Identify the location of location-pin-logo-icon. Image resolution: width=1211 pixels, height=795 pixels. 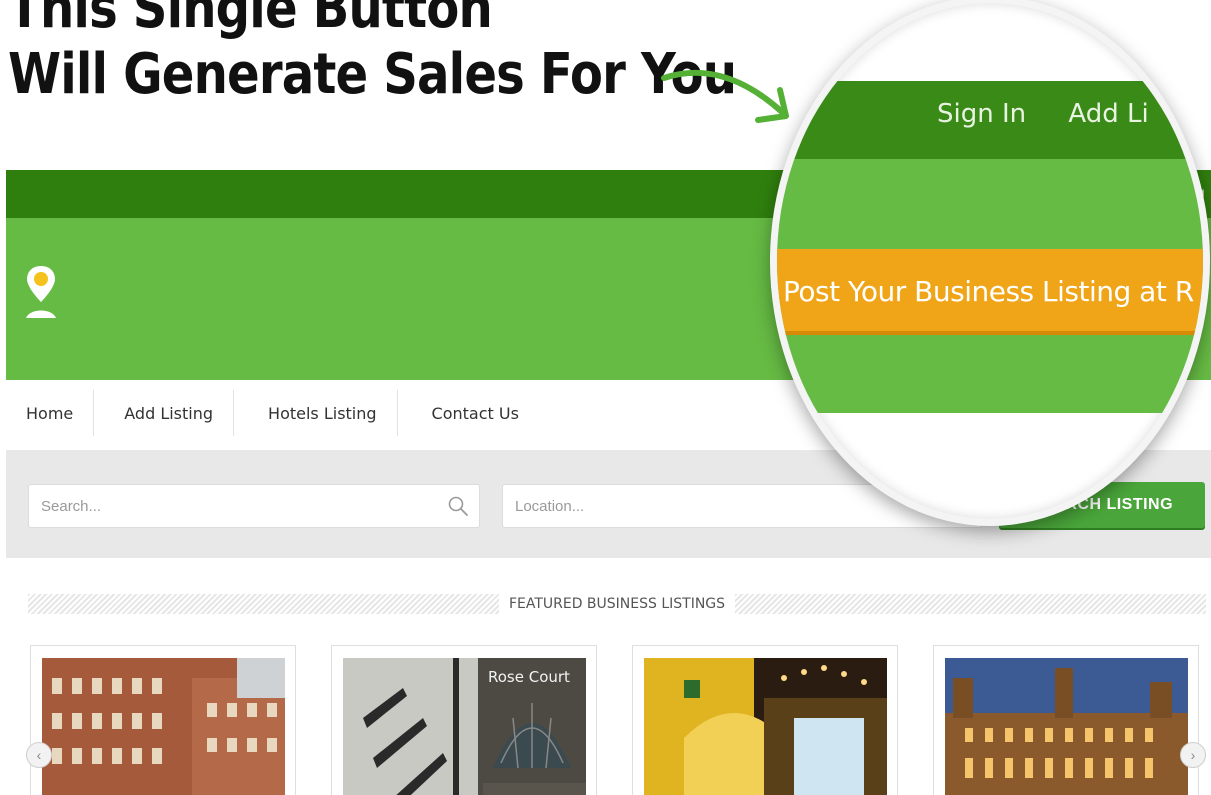
(41, 292).